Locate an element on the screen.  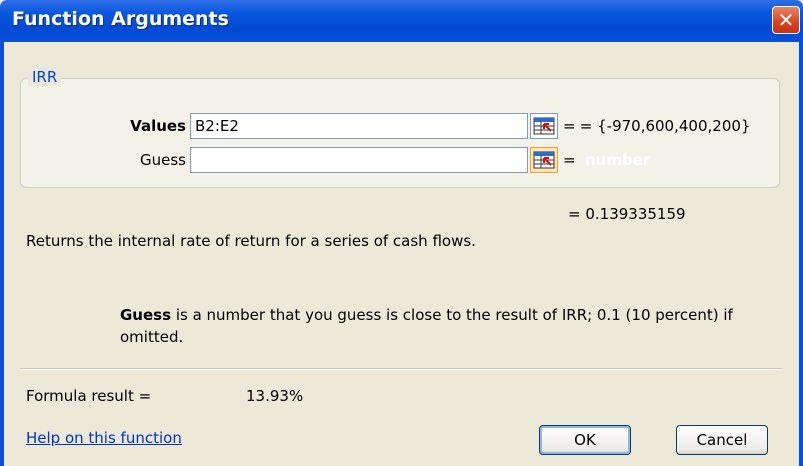
guess-equals: = is located at coordinates (569, 160).